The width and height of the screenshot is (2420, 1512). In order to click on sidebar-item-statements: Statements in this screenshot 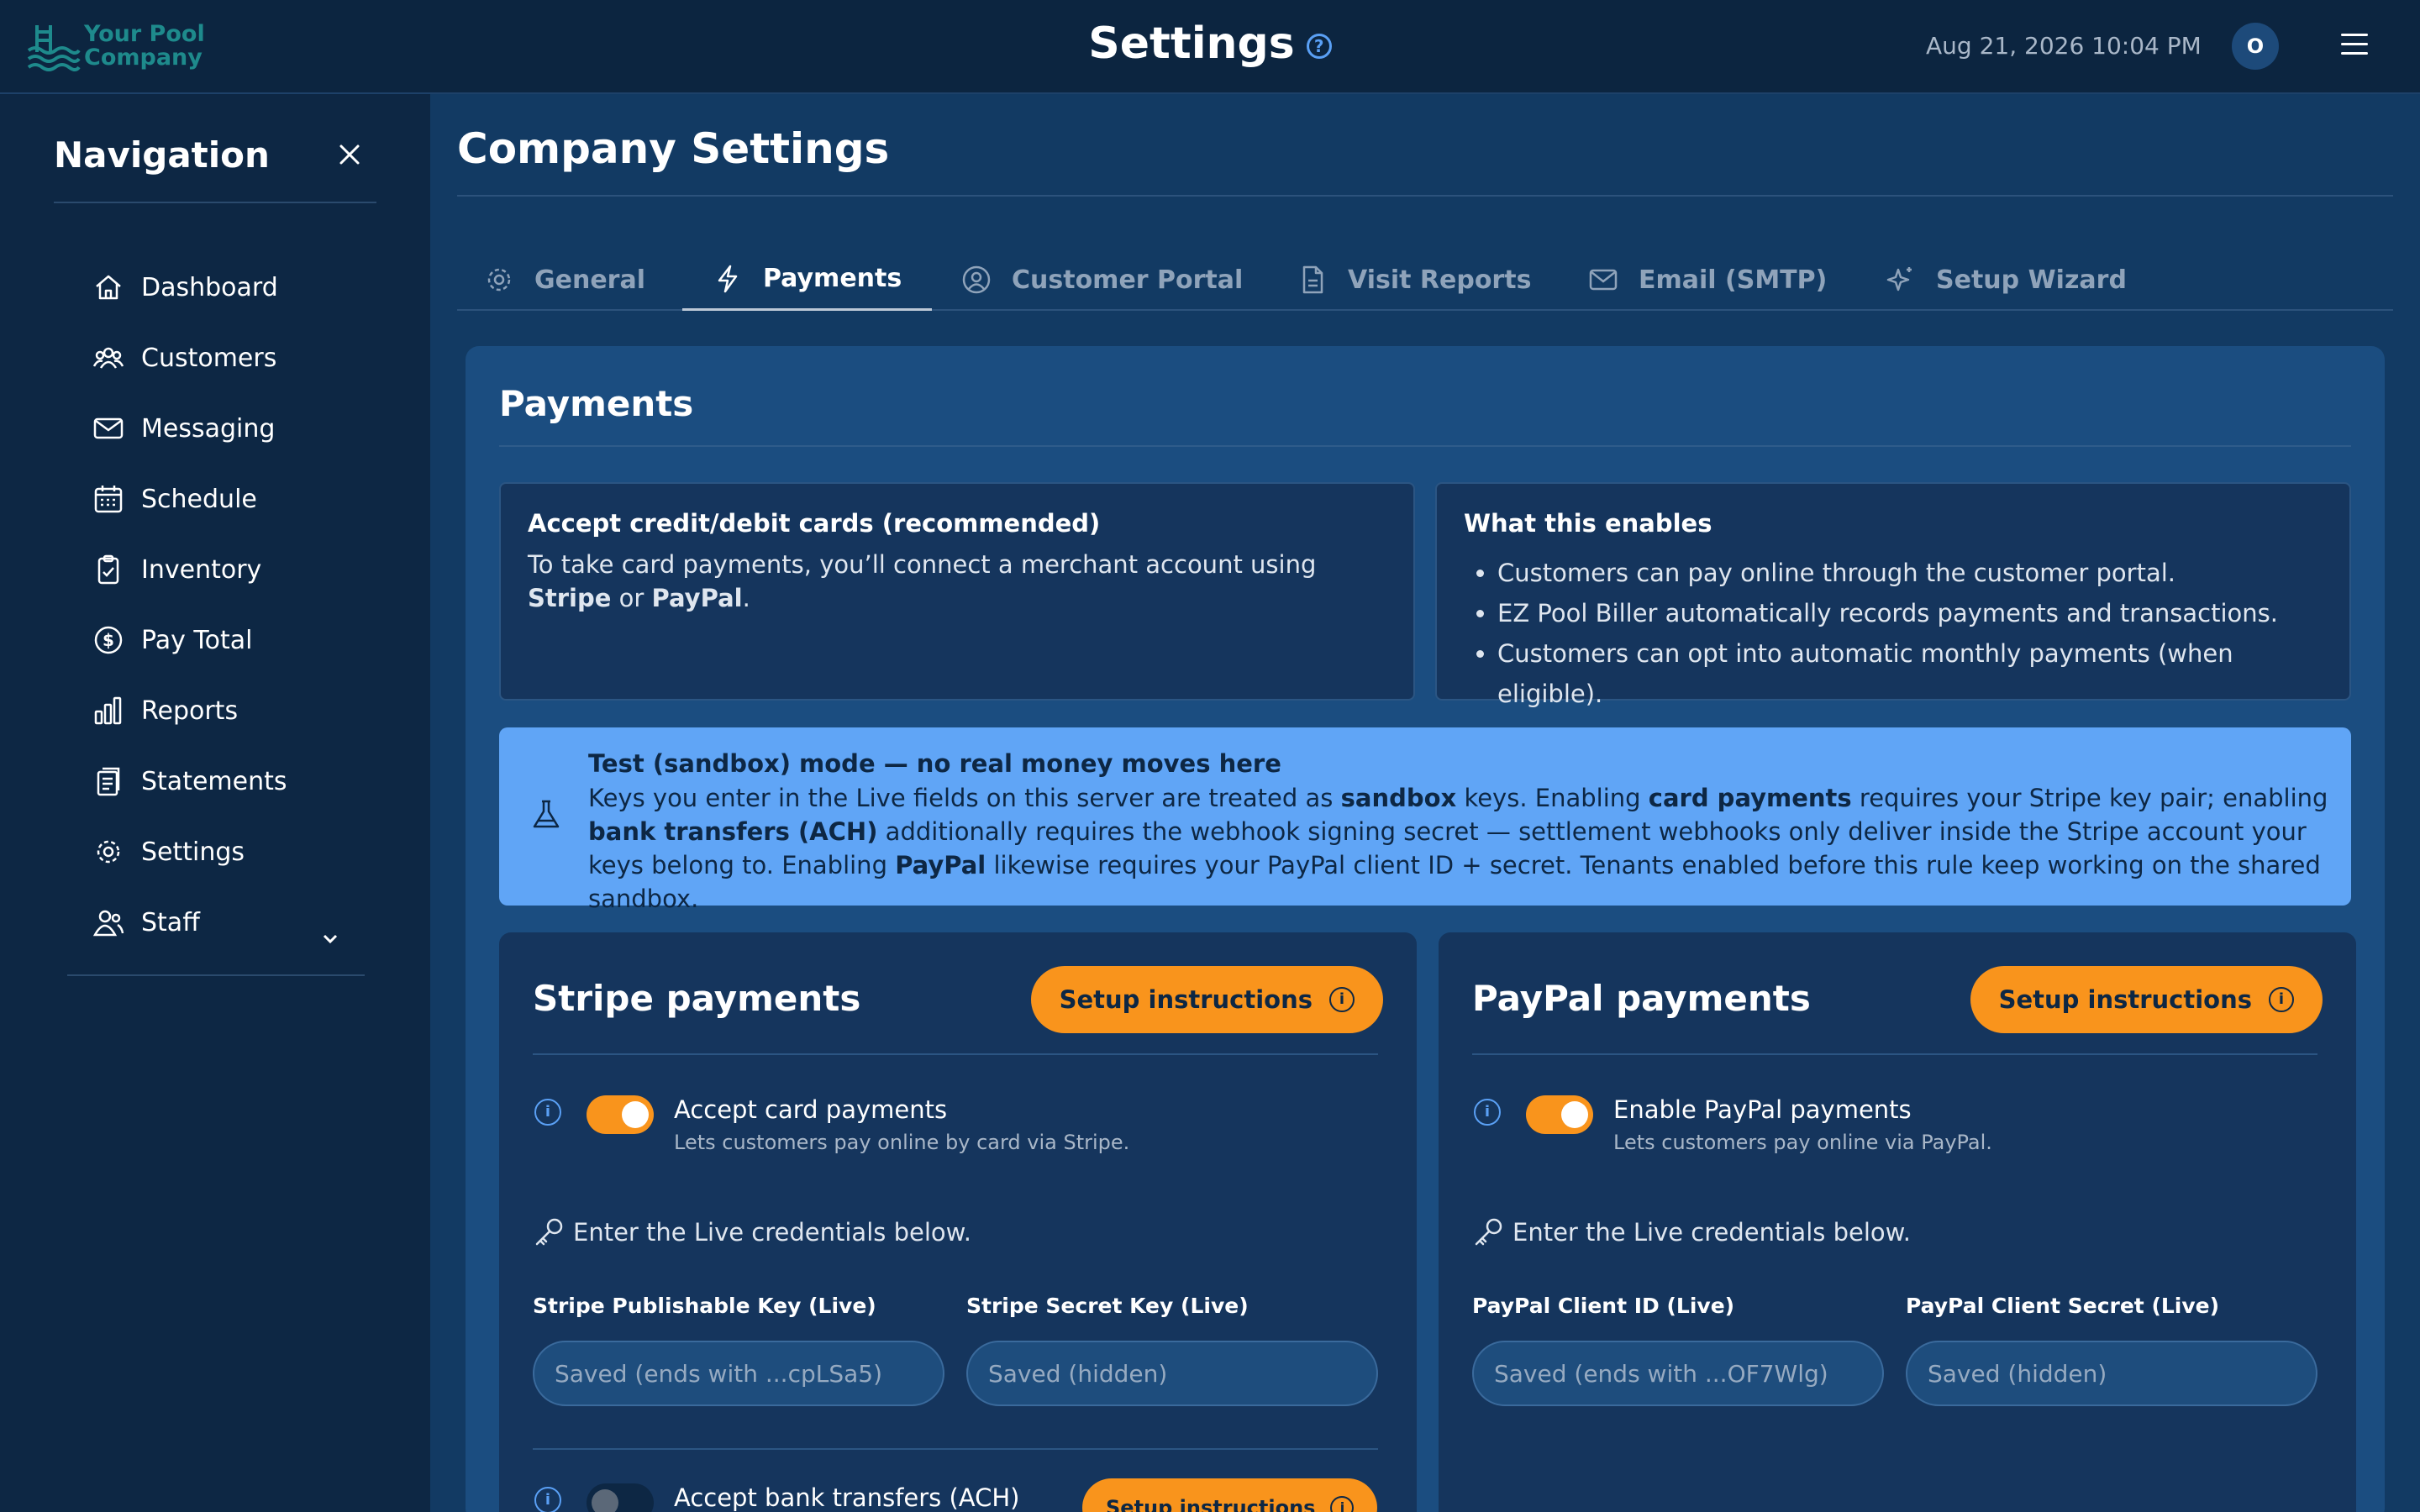, I will do `click(189, 781)`.